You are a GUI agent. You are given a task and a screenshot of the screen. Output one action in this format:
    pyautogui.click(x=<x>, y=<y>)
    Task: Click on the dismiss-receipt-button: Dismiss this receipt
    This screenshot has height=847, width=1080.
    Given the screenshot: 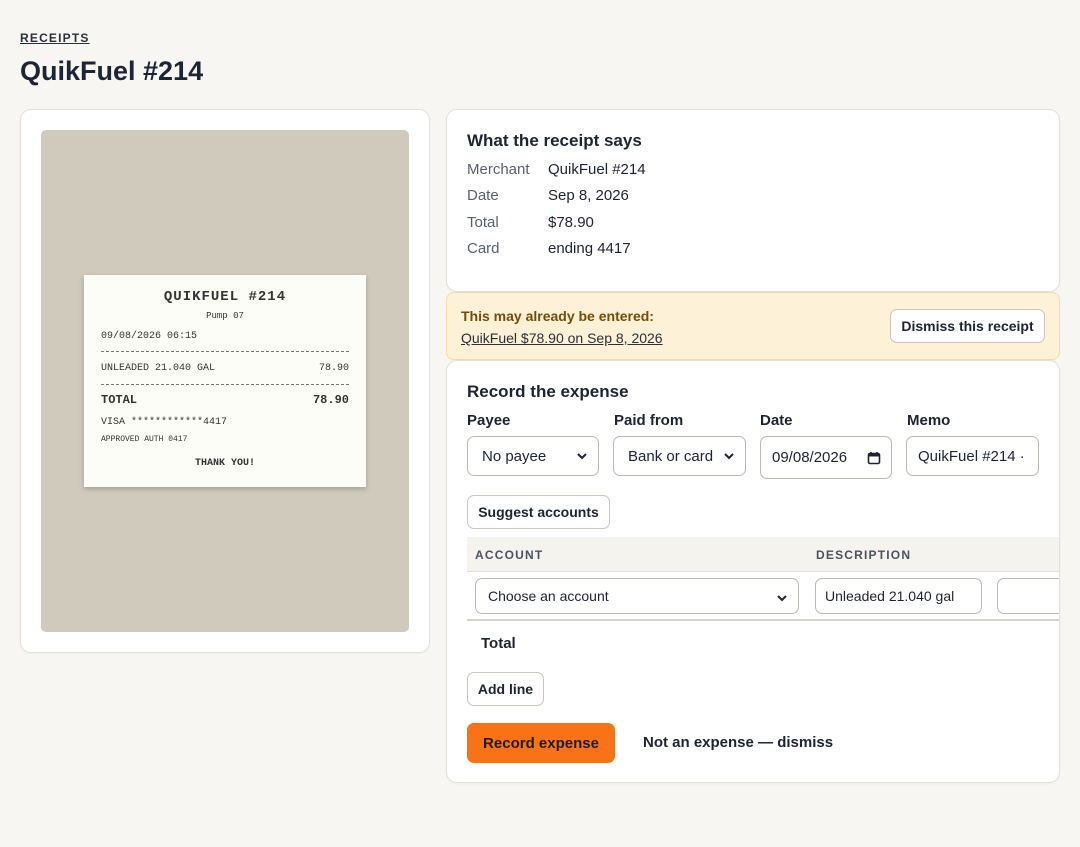 What is the action you would take?
    pyautogui.click(x=967, y=326)
    